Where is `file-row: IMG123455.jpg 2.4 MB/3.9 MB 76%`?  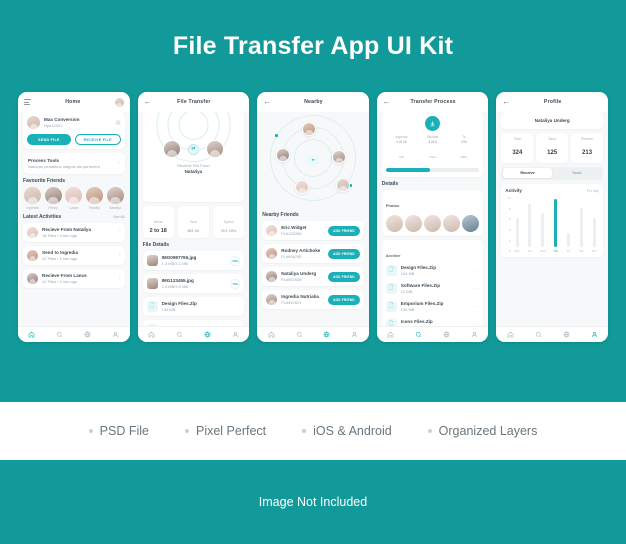 file-row: IMG123455.jpg 2.4 MB/3.9 MB 76% is located at coordinates (193, 283).